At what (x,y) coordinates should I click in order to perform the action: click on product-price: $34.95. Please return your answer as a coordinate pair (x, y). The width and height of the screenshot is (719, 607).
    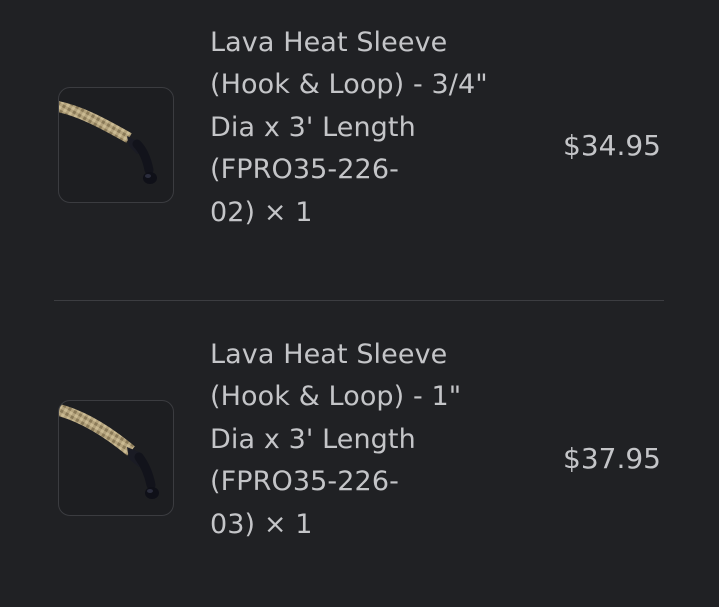
    Looking at the image, I should click on (612, 145).